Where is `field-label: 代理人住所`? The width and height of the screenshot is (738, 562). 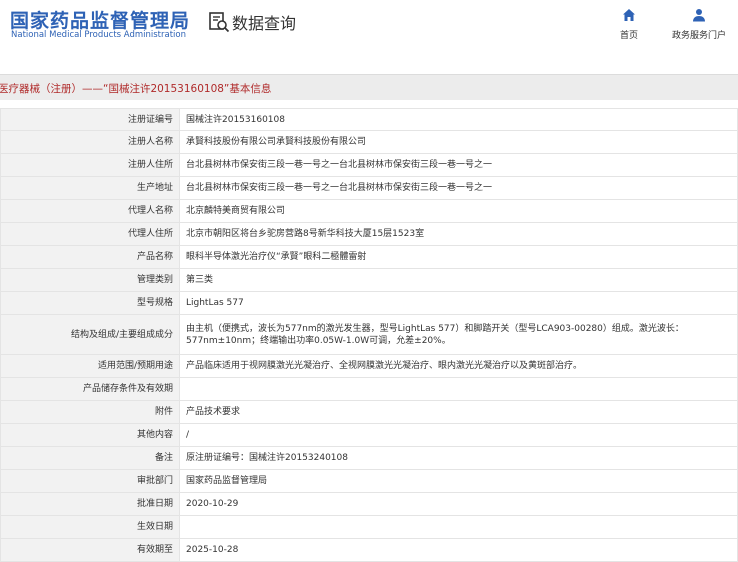
field-label: 代理人住所 is located at coordinates (90, 234).